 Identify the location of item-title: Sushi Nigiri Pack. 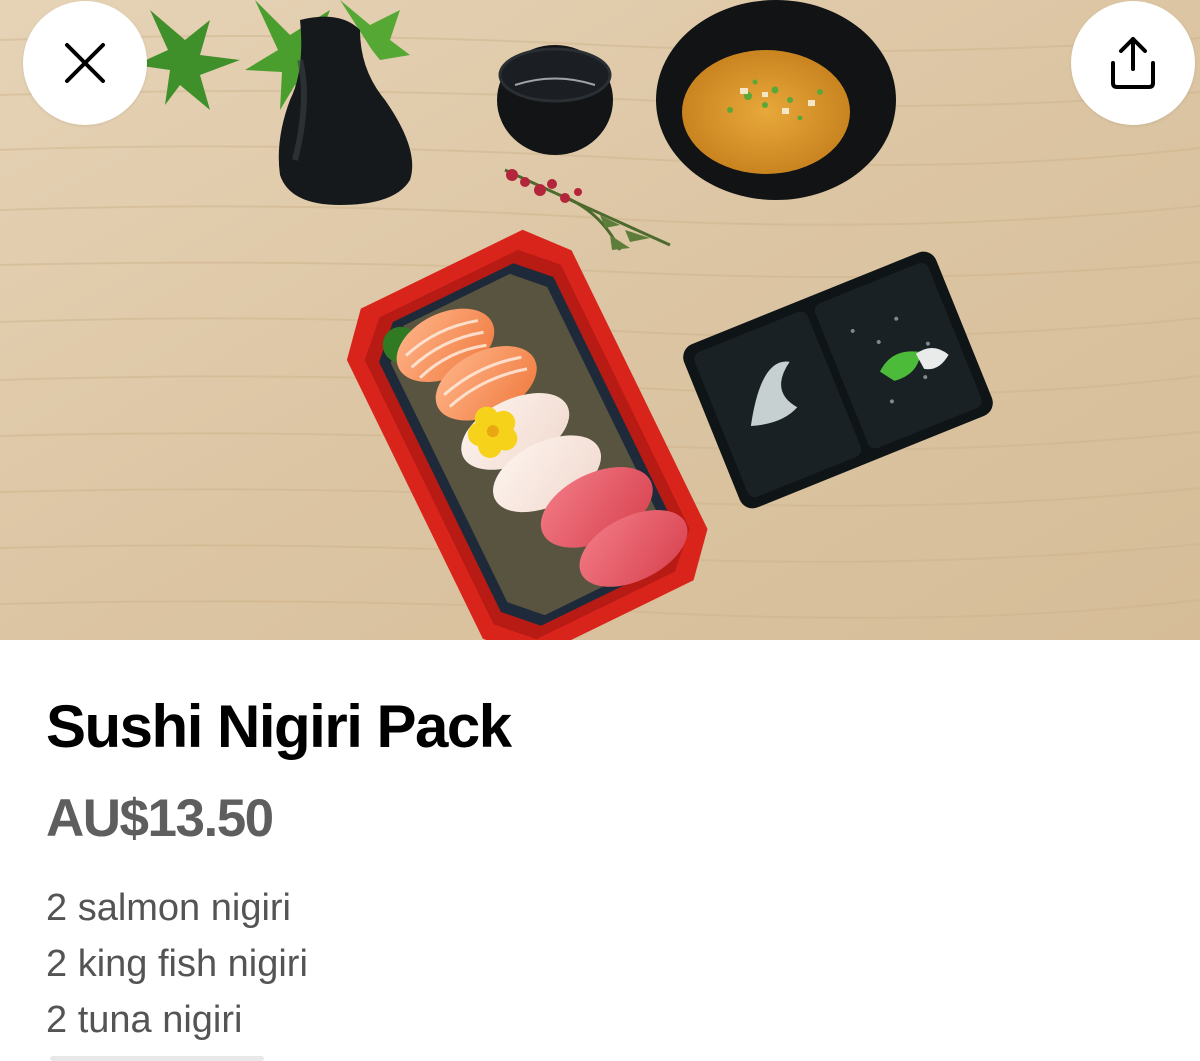
(279, 726).